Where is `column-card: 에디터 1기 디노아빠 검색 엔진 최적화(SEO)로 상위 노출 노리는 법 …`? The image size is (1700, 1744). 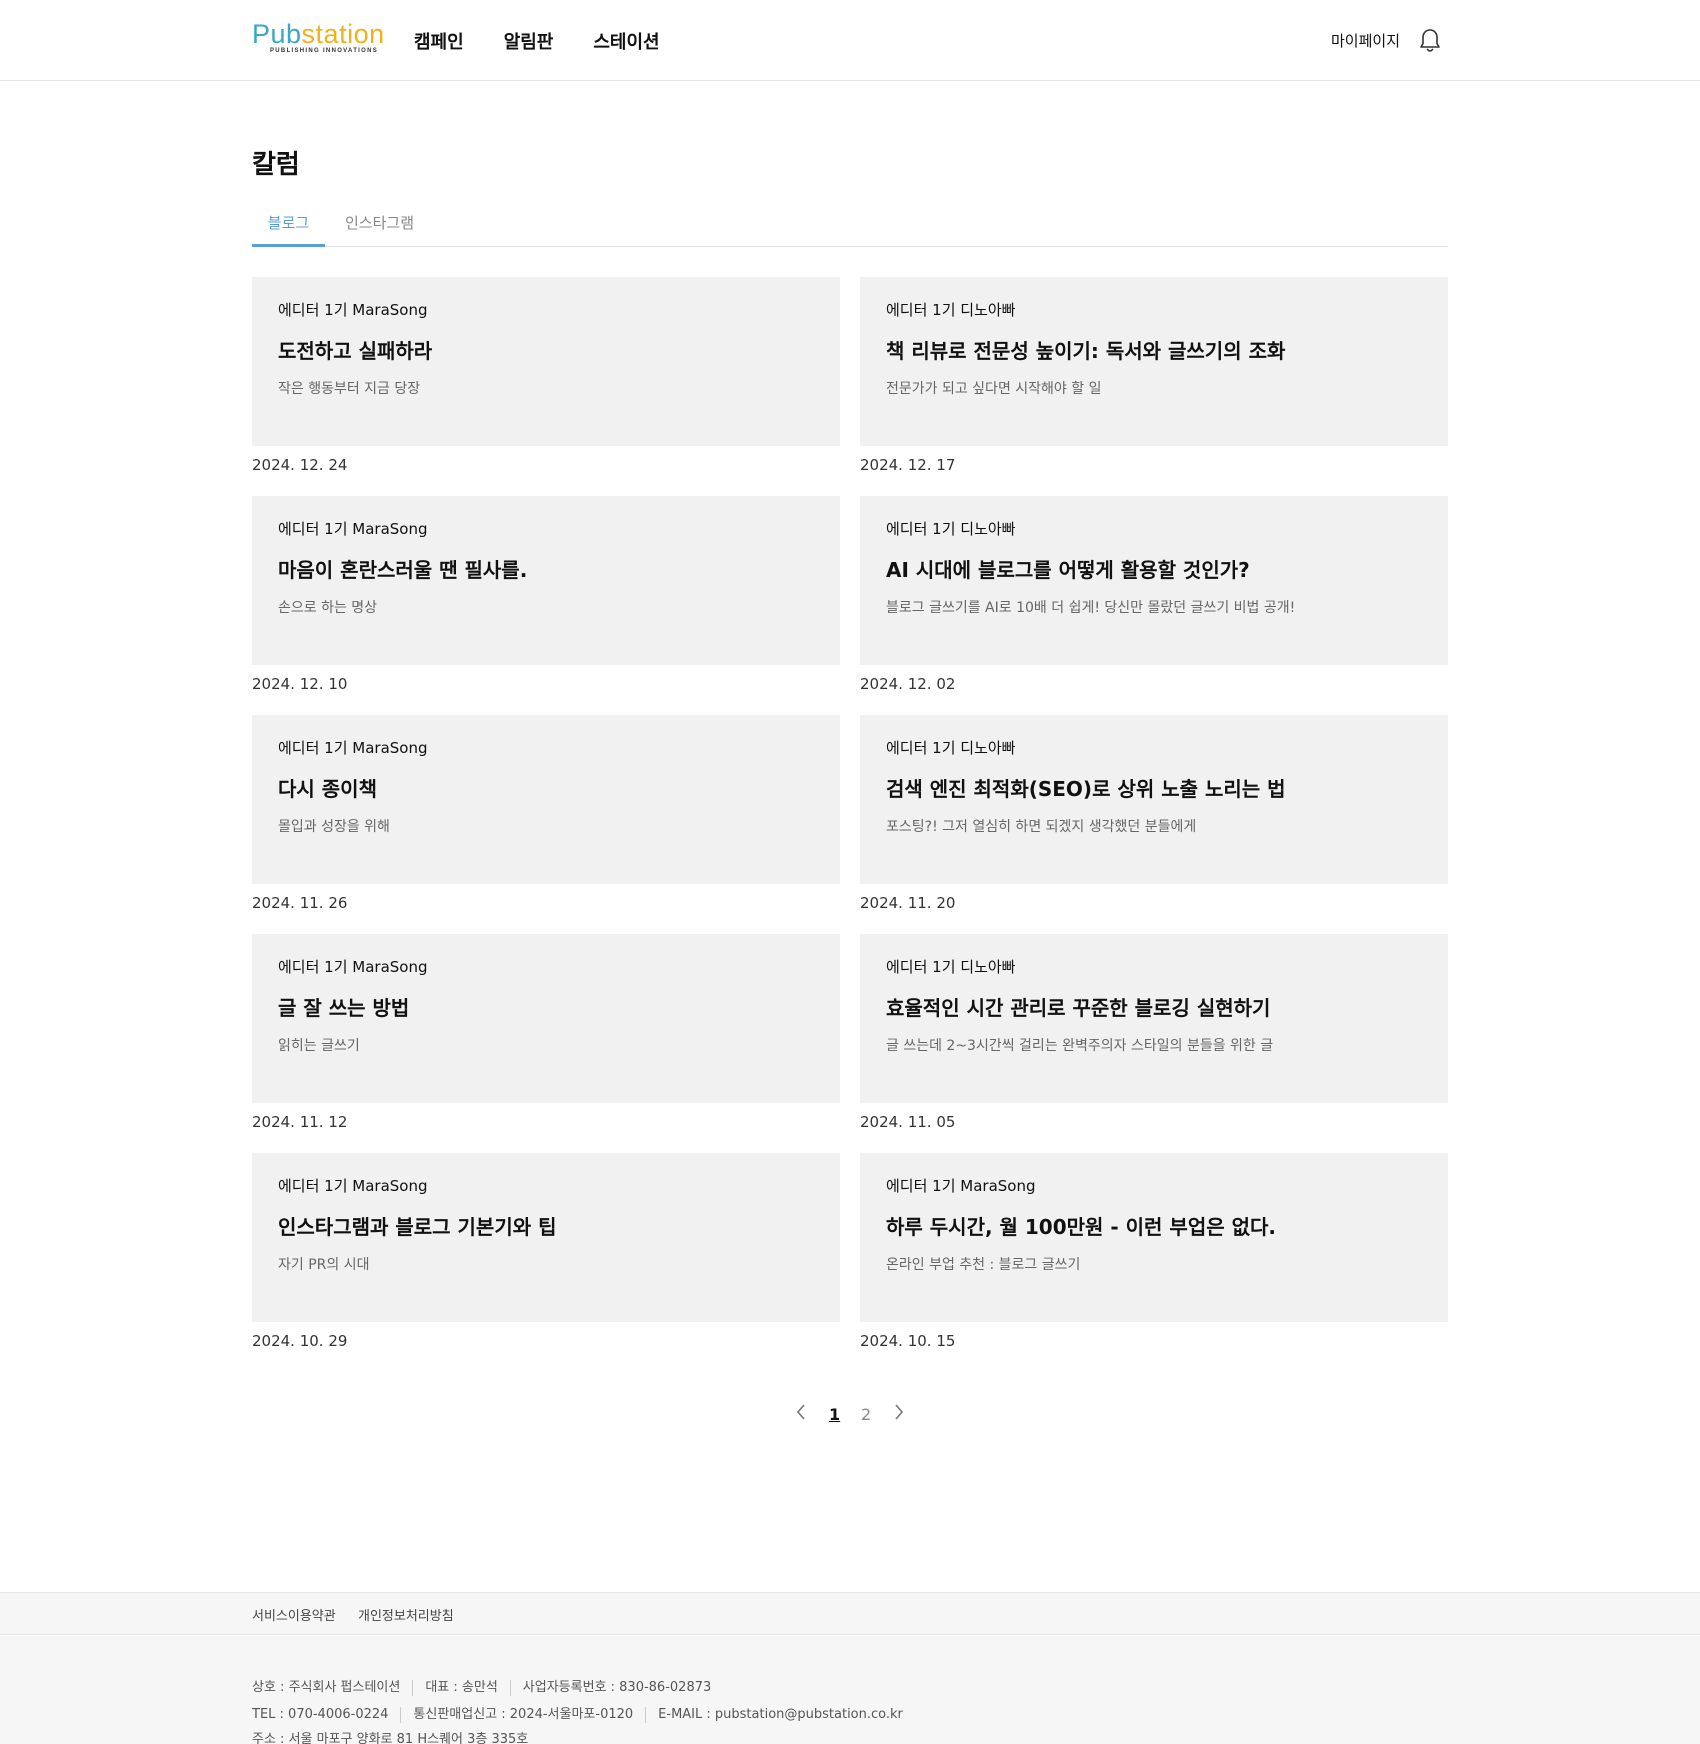
column-card: 에디터 1기 디노아빠 검색 엔진 최적화(SEO)로 상위 노출 노리는 법 … is located at coordinates (1154, 825).